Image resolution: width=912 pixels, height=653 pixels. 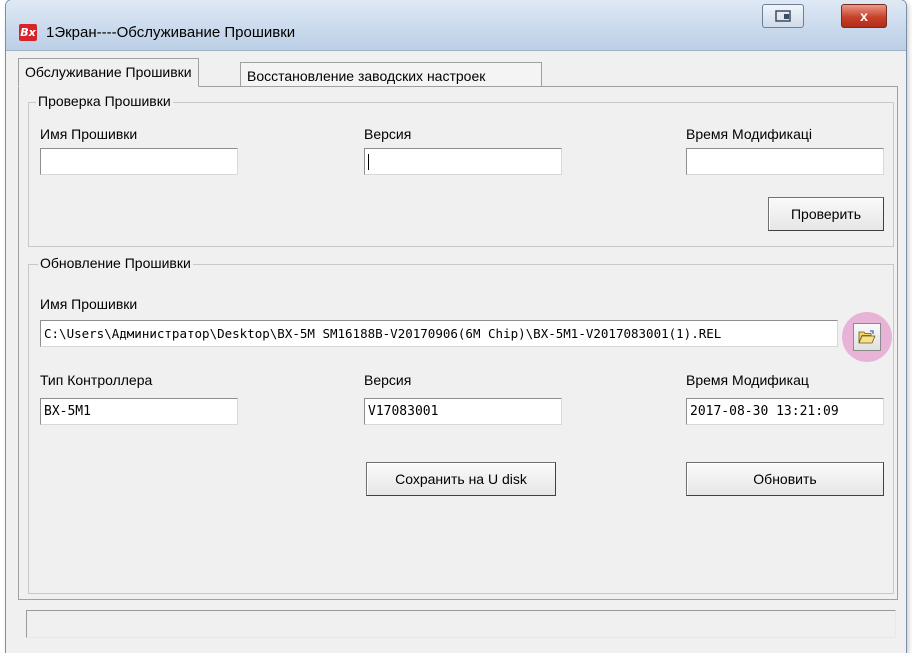 What do you see at coordinates (747, 380) in the screenshot?
I see `update-mod-time-label: Время Модификац` at bounding box center [747, 380].